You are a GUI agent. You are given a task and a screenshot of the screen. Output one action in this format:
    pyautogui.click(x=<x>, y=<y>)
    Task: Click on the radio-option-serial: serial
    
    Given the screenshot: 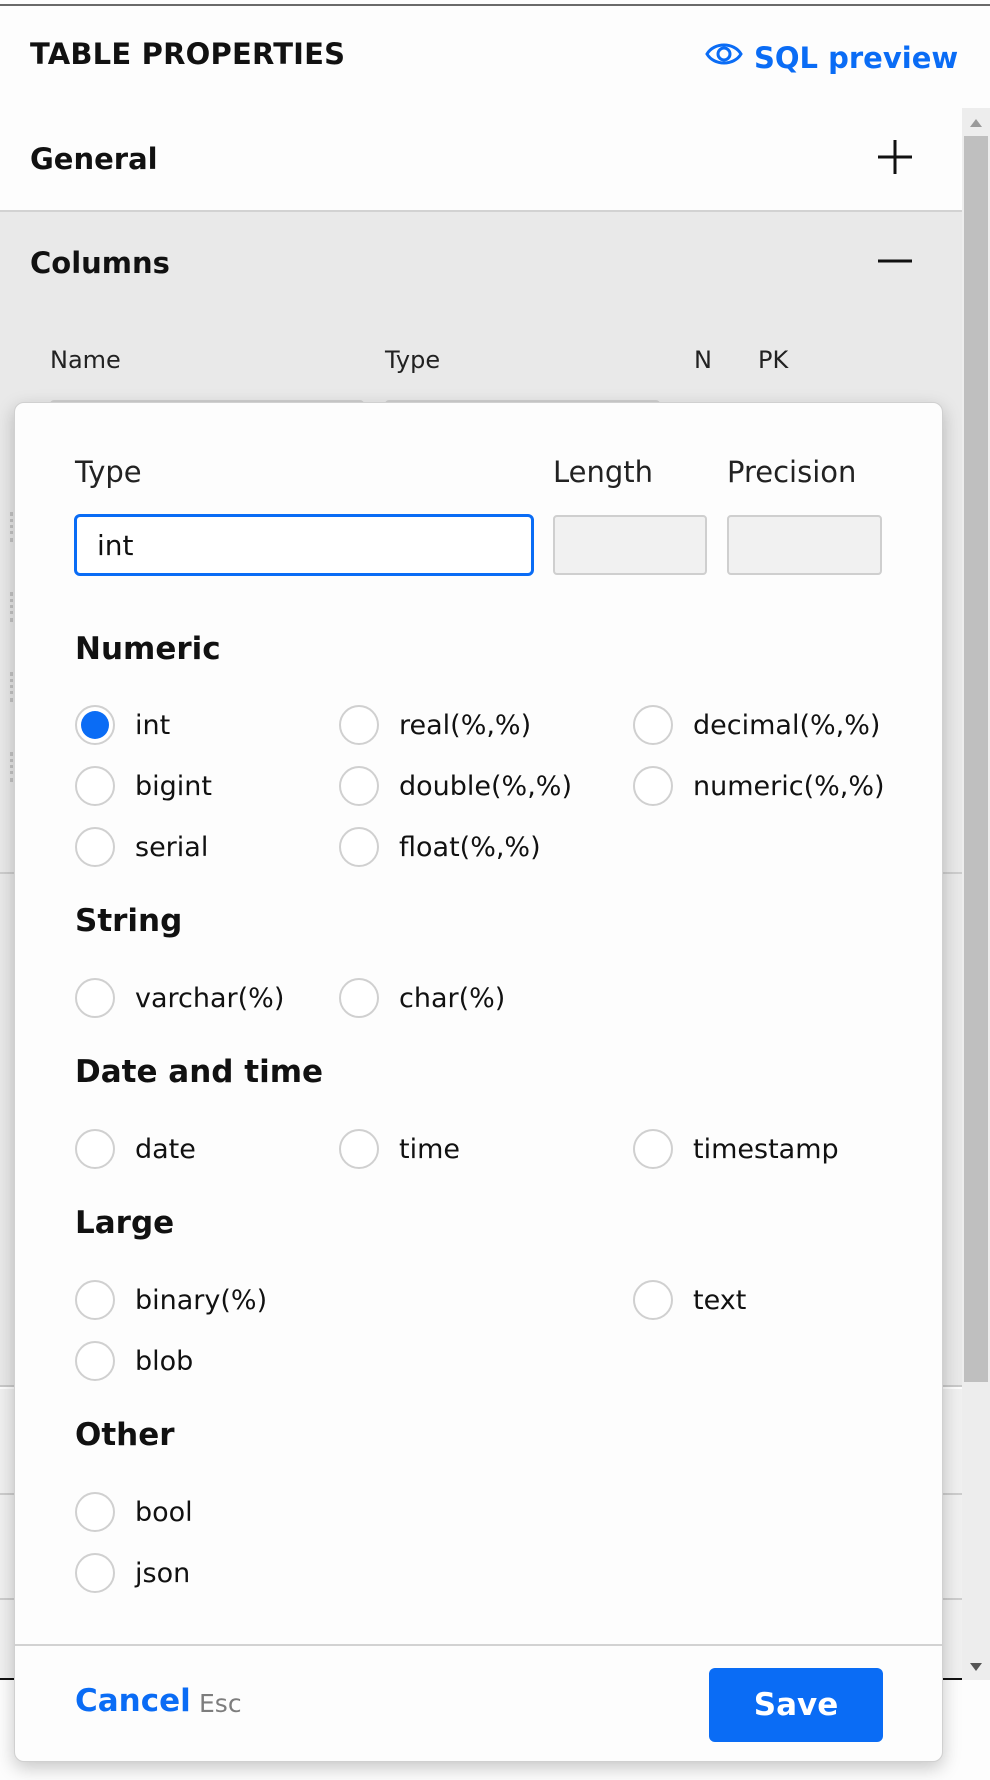 What is the action you would take?
    pyautogui.click(x=141, y=847)
    